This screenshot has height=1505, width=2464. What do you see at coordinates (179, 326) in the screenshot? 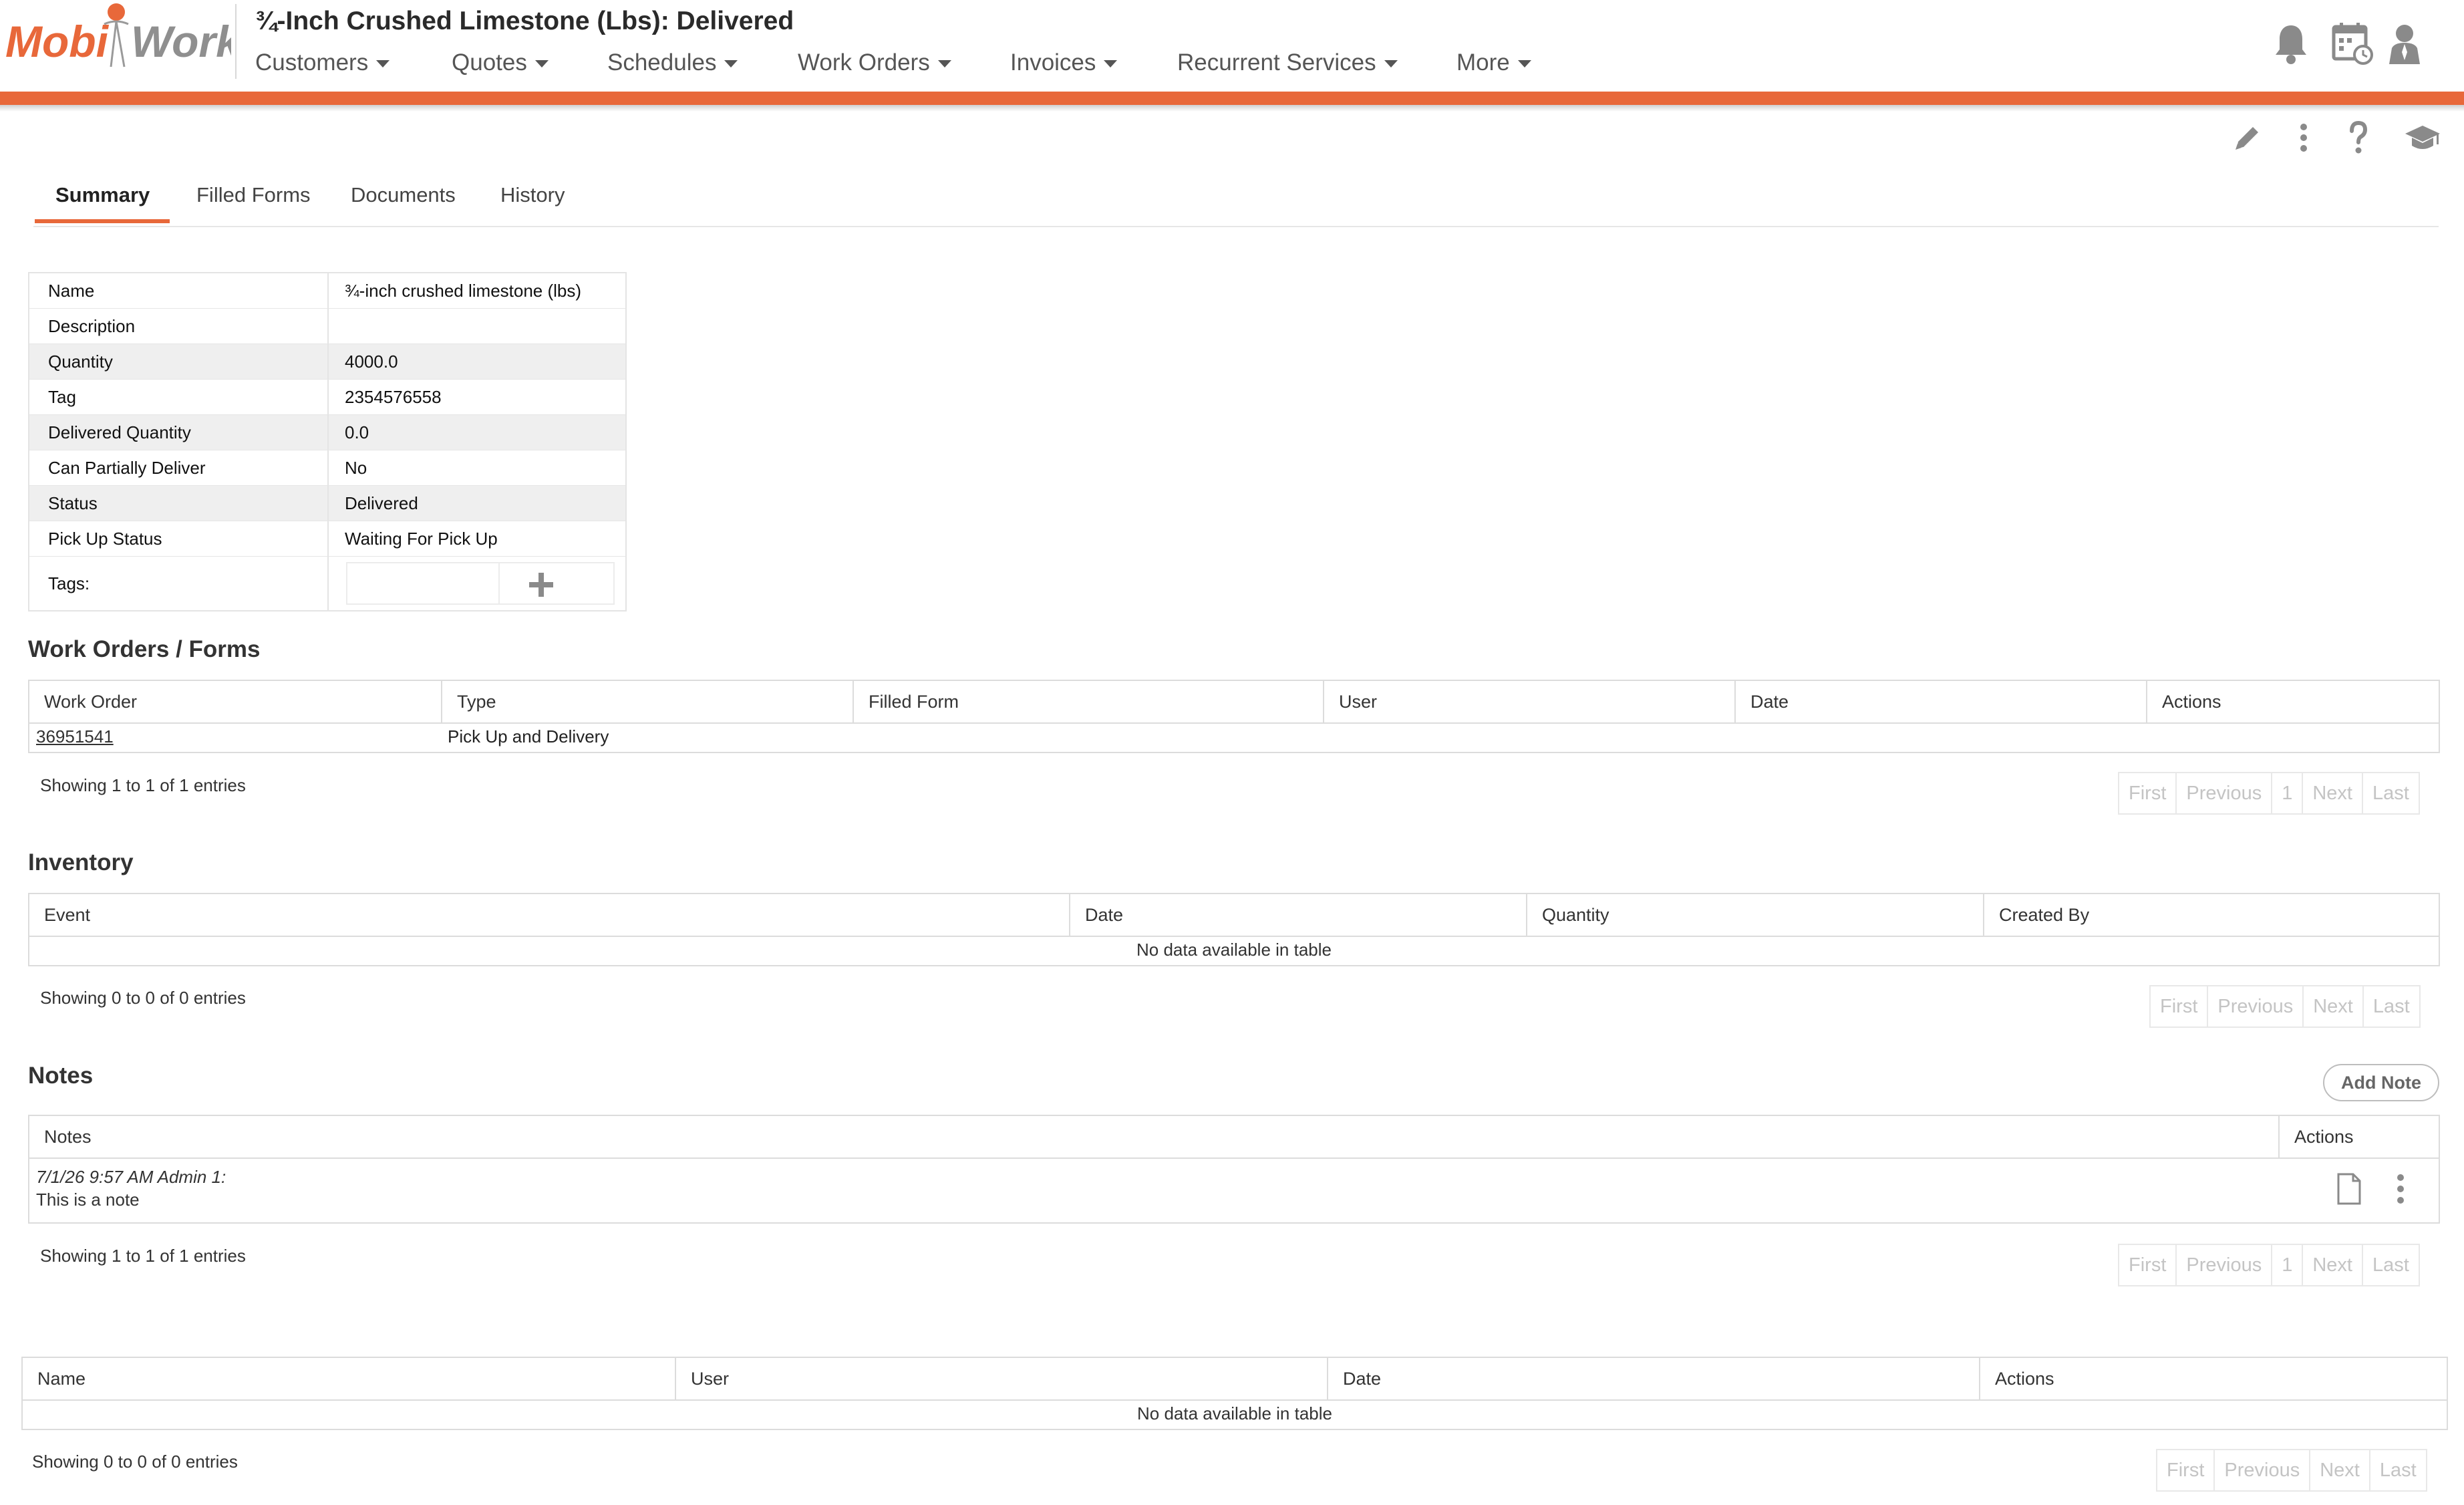
I see `detail-label: Description` at bounding box center [179, 326].